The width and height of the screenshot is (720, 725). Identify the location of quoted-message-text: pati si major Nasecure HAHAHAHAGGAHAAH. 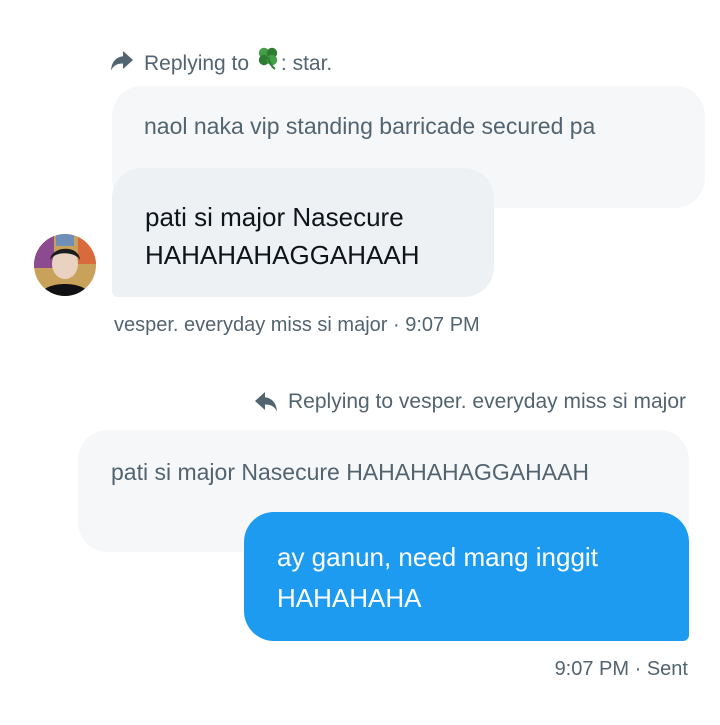
(350, 472).